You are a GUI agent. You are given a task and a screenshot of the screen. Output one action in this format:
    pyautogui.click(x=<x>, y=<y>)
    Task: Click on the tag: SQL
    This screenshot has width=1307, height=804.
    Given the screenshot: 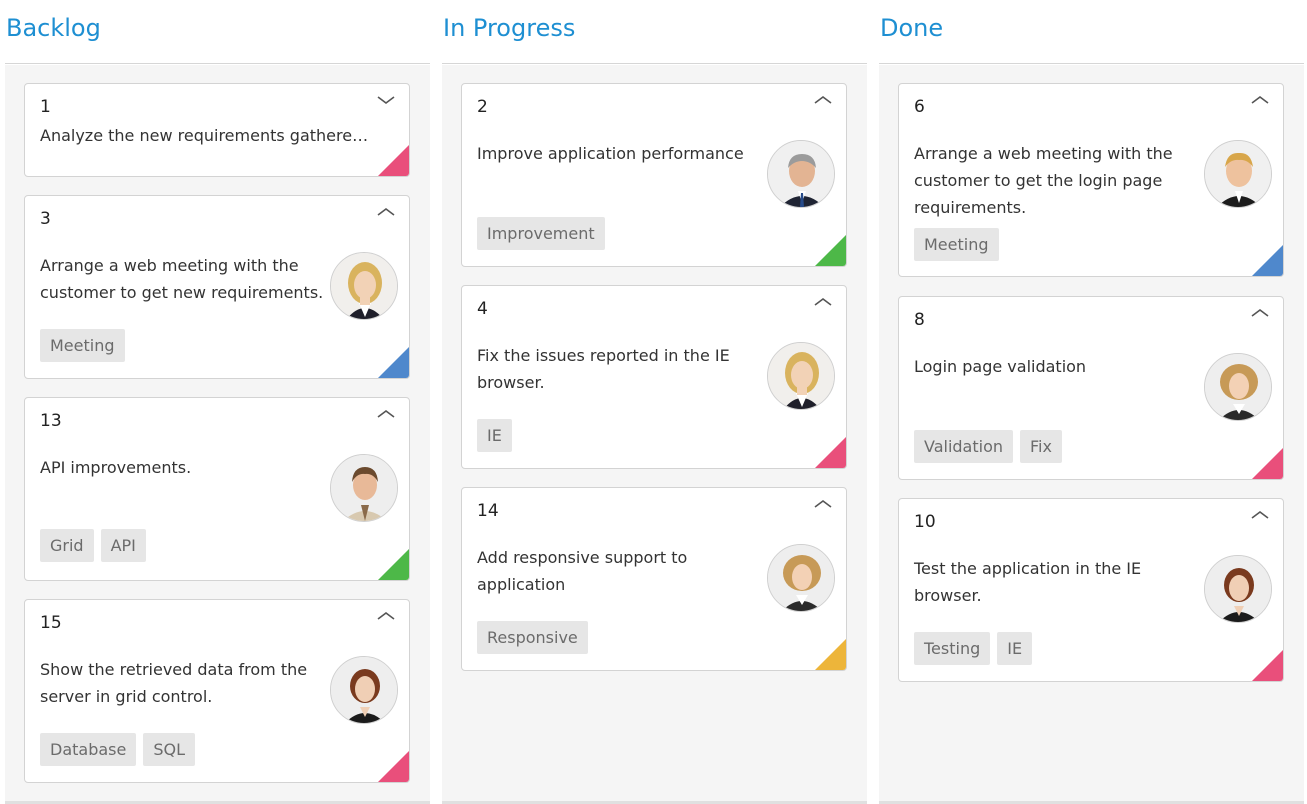 What is the action you would take?
    pyautogui.click(x=169, y=749)
    